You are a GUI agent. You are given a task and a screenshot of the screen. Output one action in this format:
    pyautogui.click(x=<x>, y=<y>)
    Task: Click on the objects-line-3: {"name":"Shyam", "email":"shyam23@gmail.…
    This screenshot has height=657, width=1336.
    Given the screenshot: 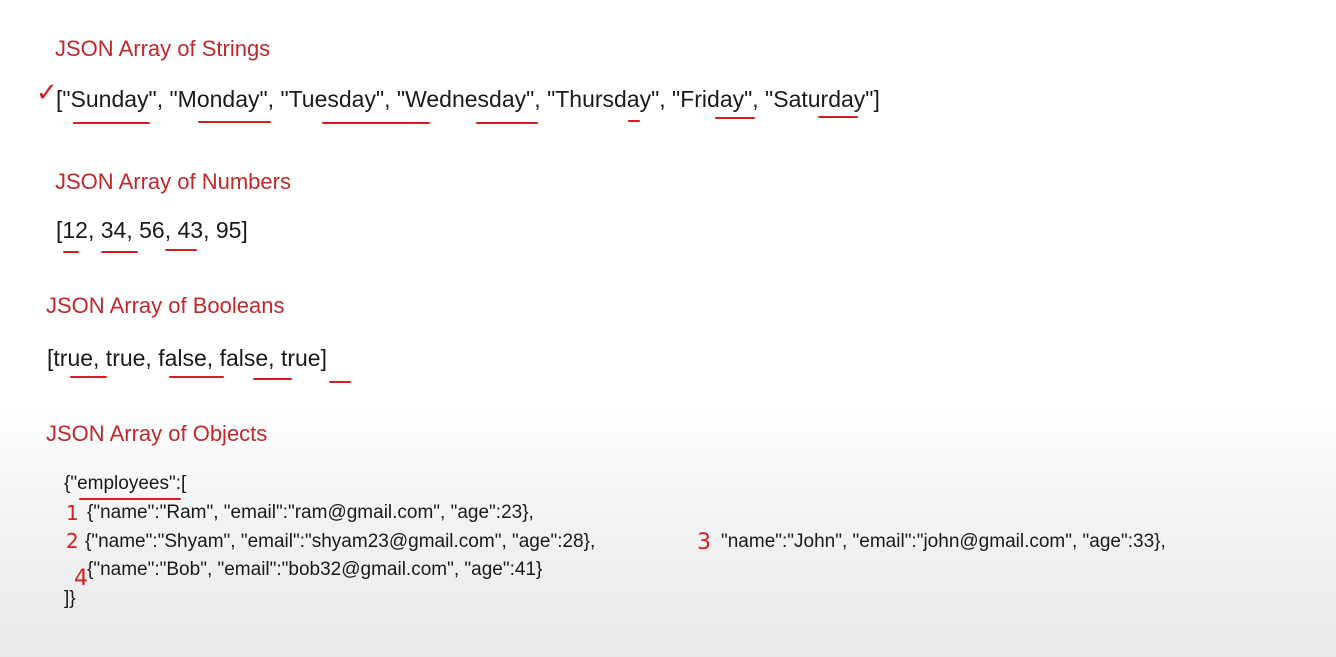 What is the action you would take?
    pyautogui.click(x=340, y=541)
    